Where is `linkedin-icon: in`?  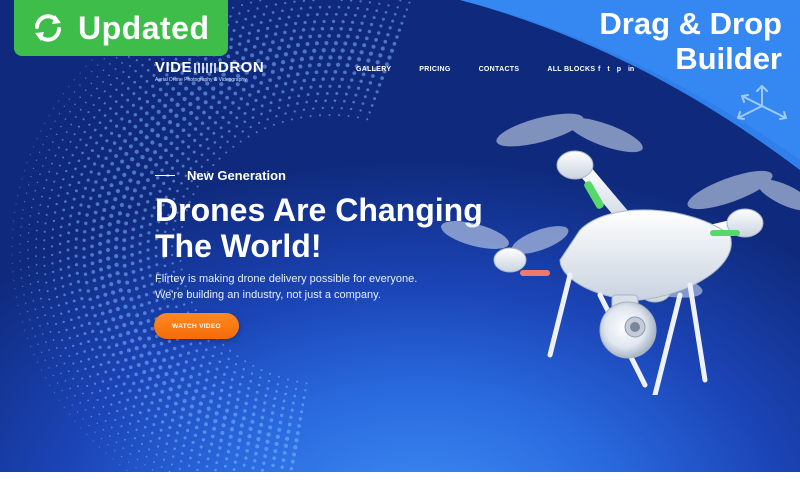
linkedin-icon: in is located at coordinates (631, 69).